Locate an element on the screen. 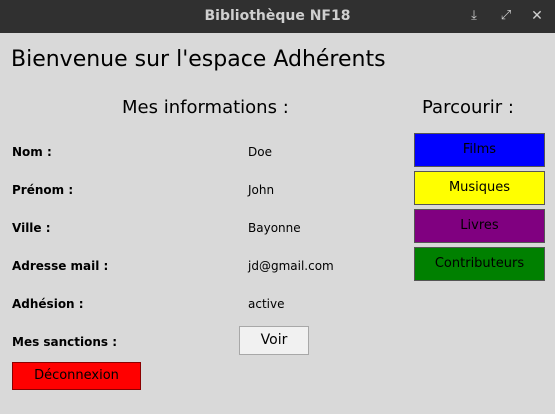 The image size is (555, 414). nom-label: Nom : is located at coordinates (32, 152).